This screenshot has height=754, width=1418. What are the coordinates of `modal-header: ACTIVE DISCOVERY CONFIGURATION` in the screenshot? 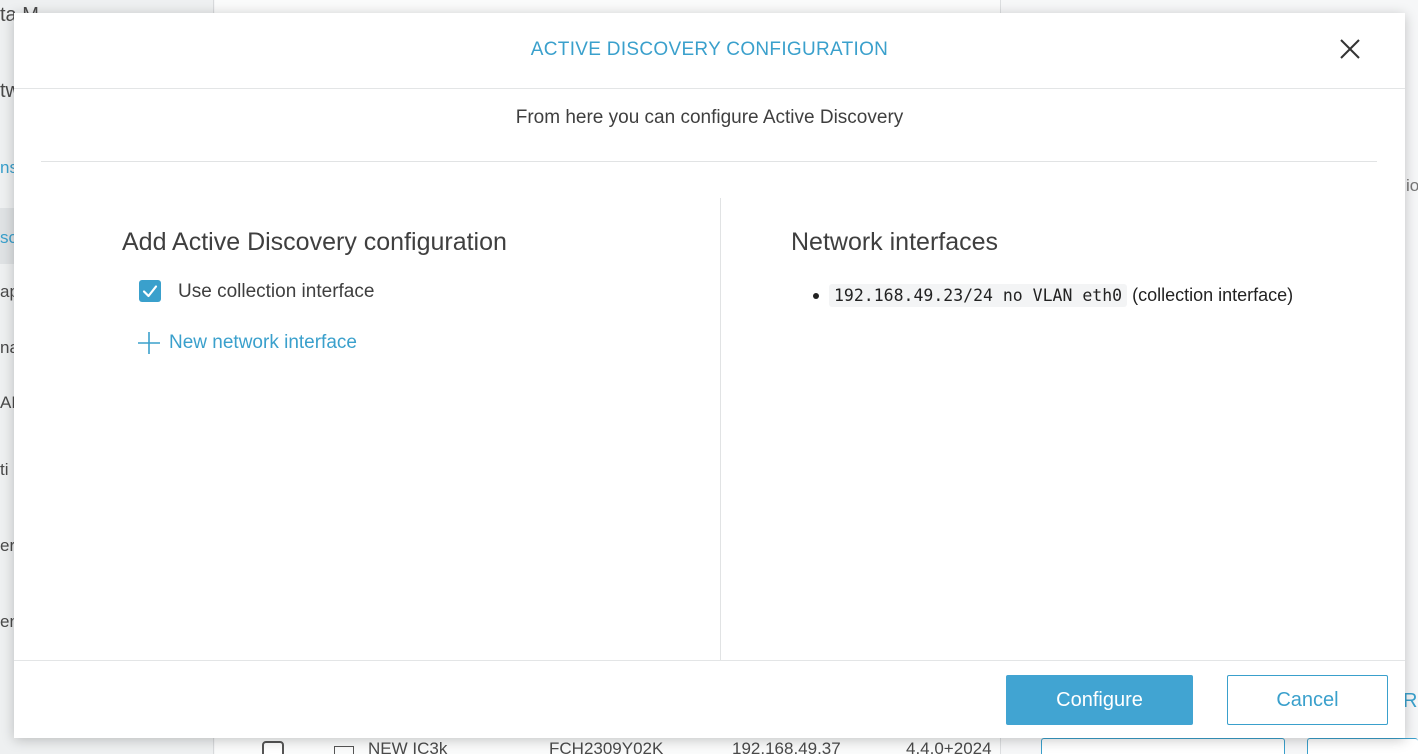 It's located at (709, 51).